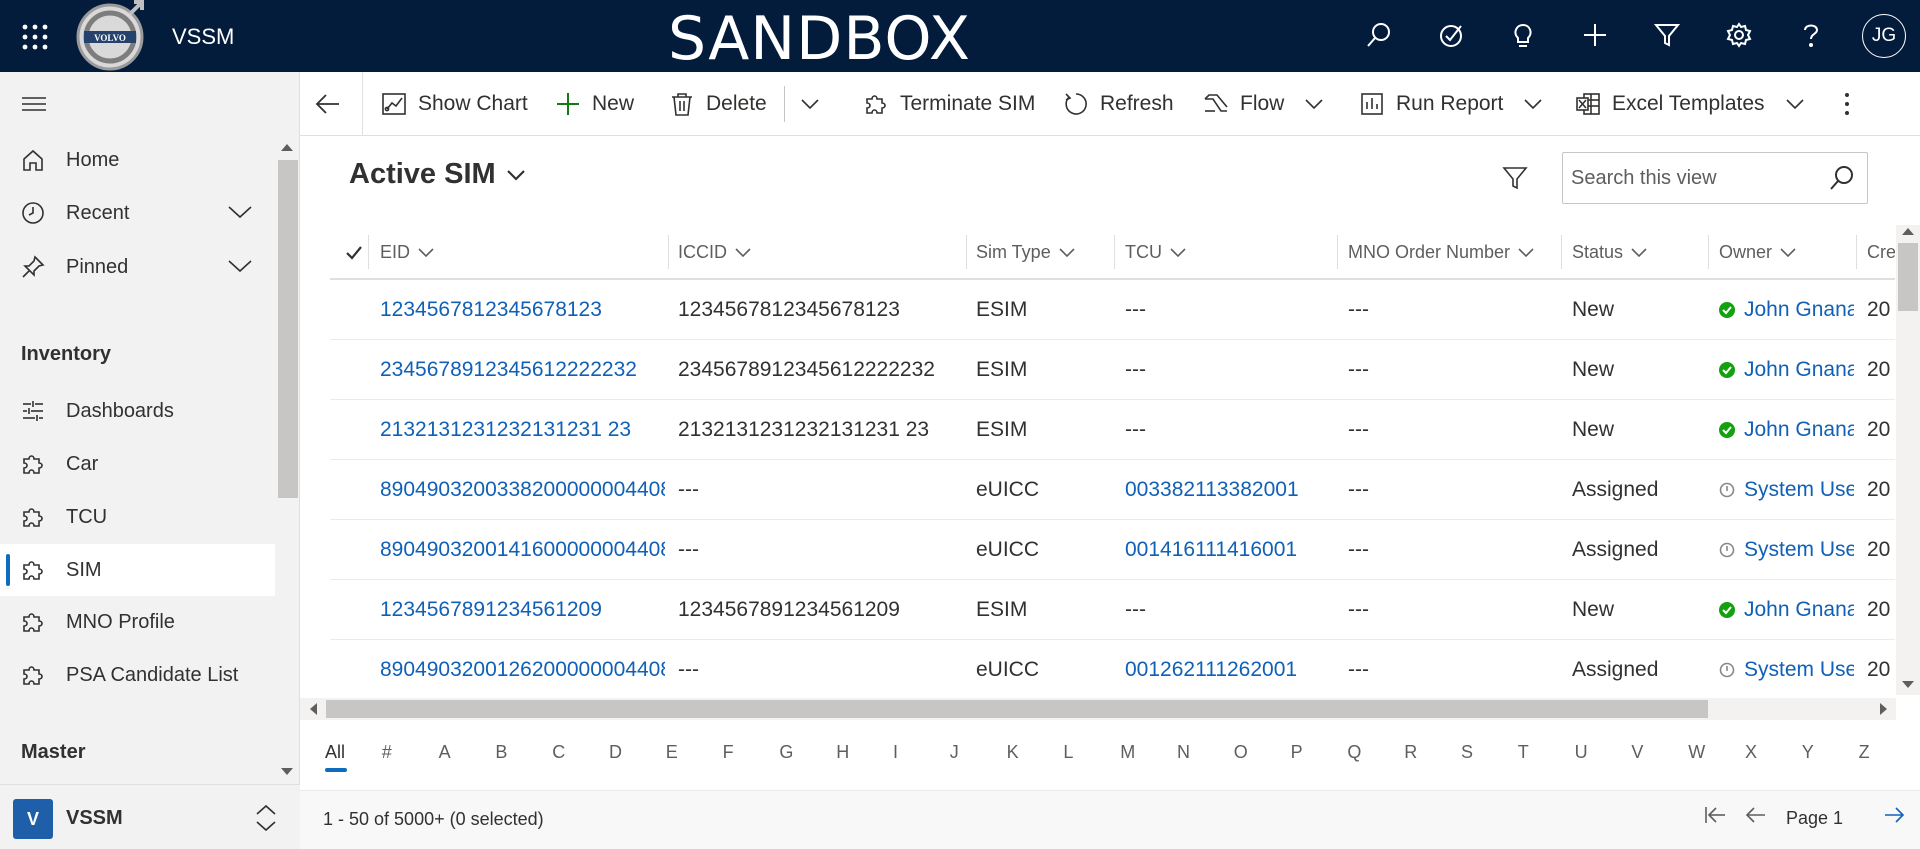 The height and width of the screenshot is (849, 1920). Describe the element at coordinates (594, 104) in the screenshot. I see `new-button: New` at that location.